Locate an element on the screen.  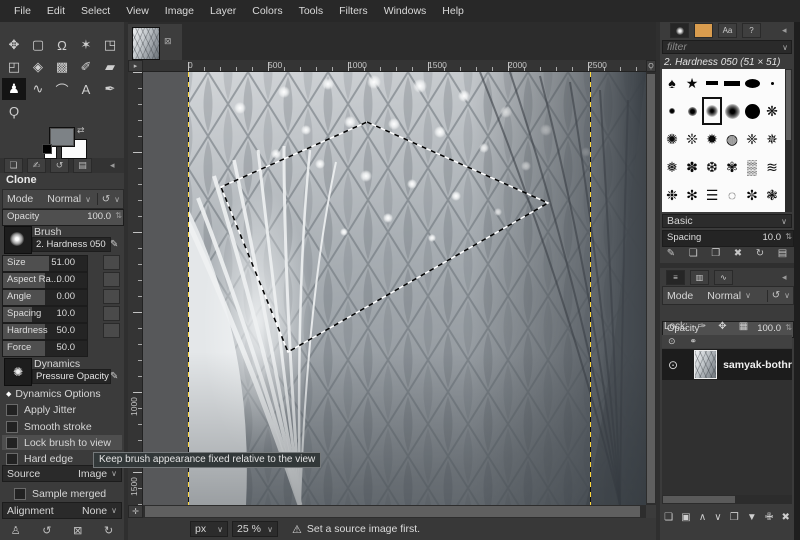
brush-item: ✻ is located at coordinates (692, 195).